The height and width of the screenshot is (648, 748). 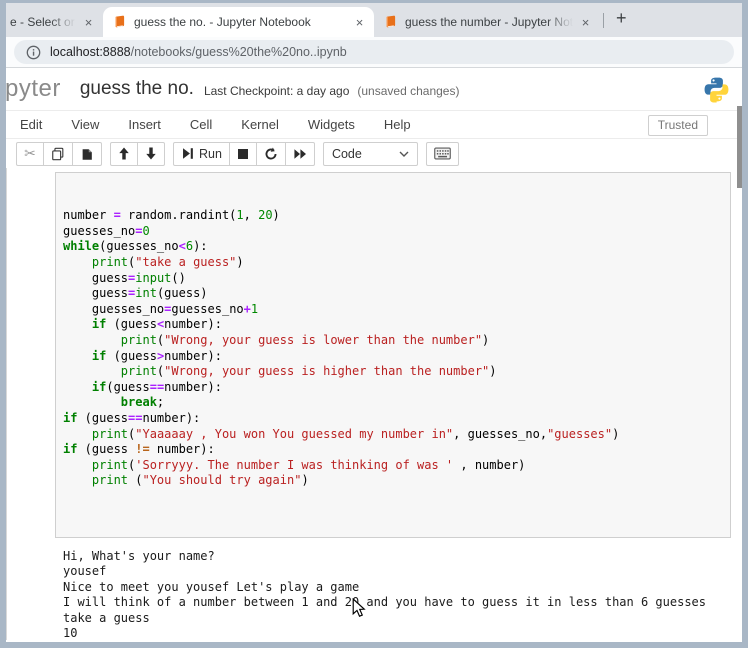 I want to click on code-line: guesses_no=0, so click(x=106, y=230).